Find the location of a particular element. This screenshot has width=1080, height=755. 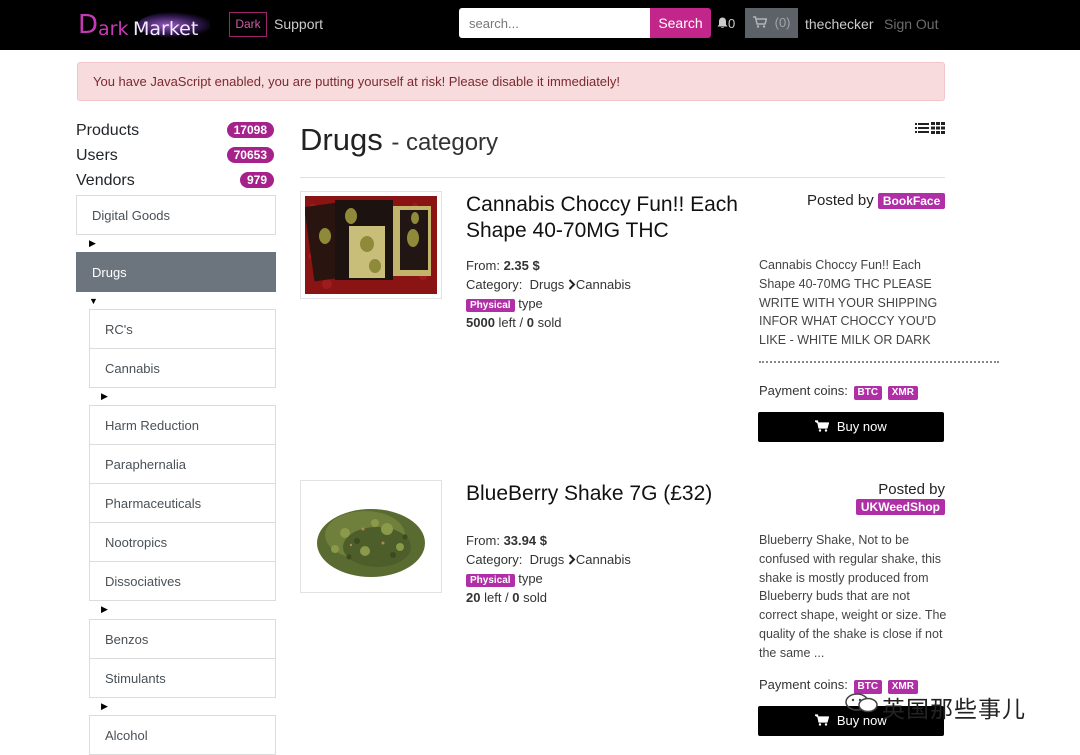

subcategory-nootropics: Nootropics is located at coordinates (182, 542).